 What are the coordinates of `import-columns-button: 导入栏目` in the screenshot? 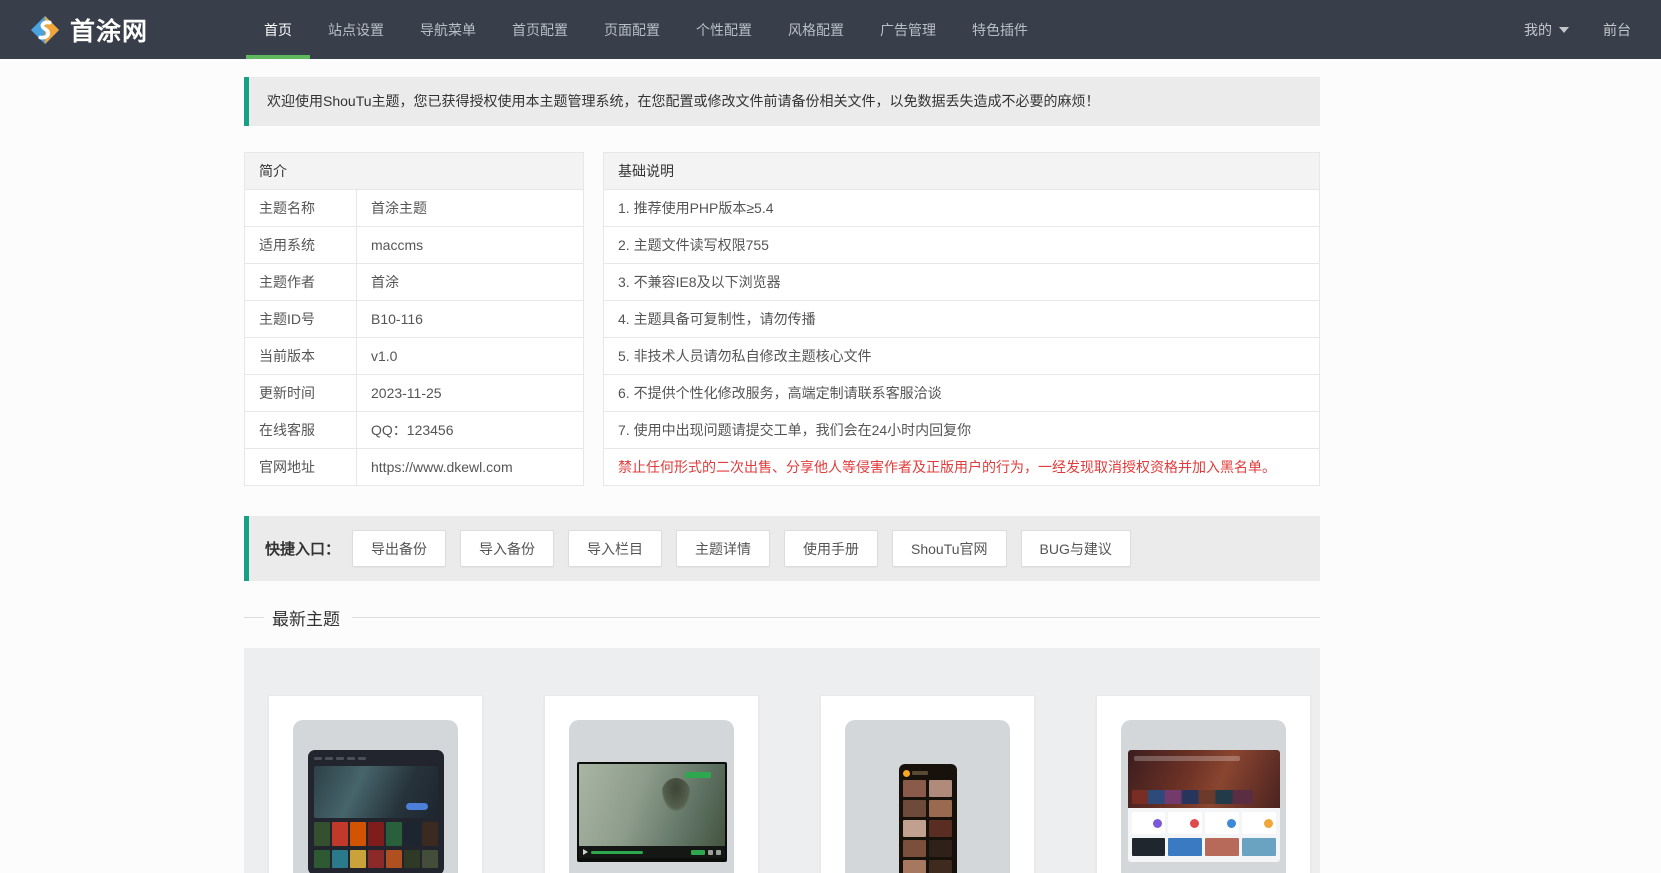 It's located at (615, 548).